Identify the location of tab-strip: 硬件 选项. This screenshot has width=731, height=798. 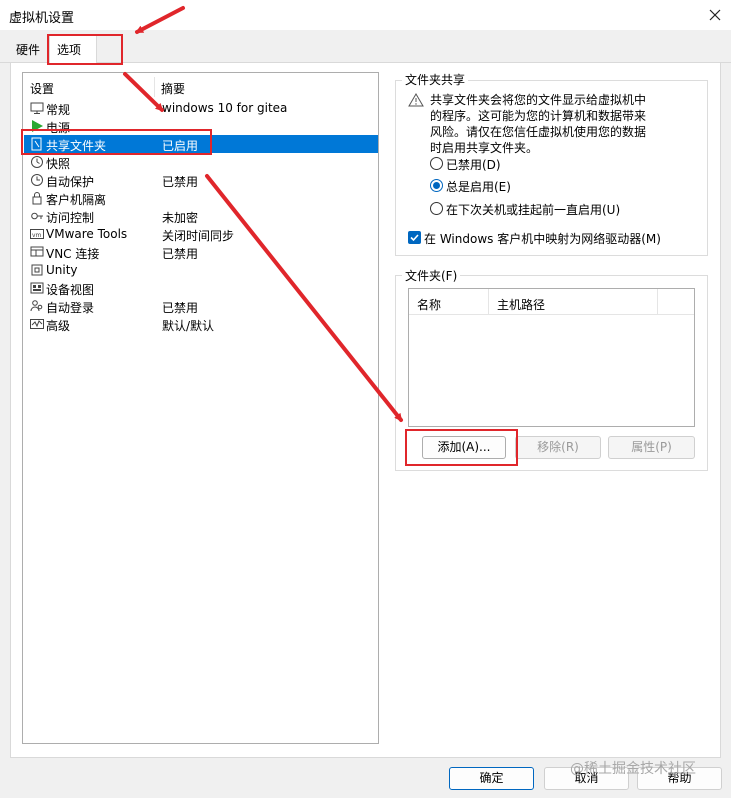
(365, 47).